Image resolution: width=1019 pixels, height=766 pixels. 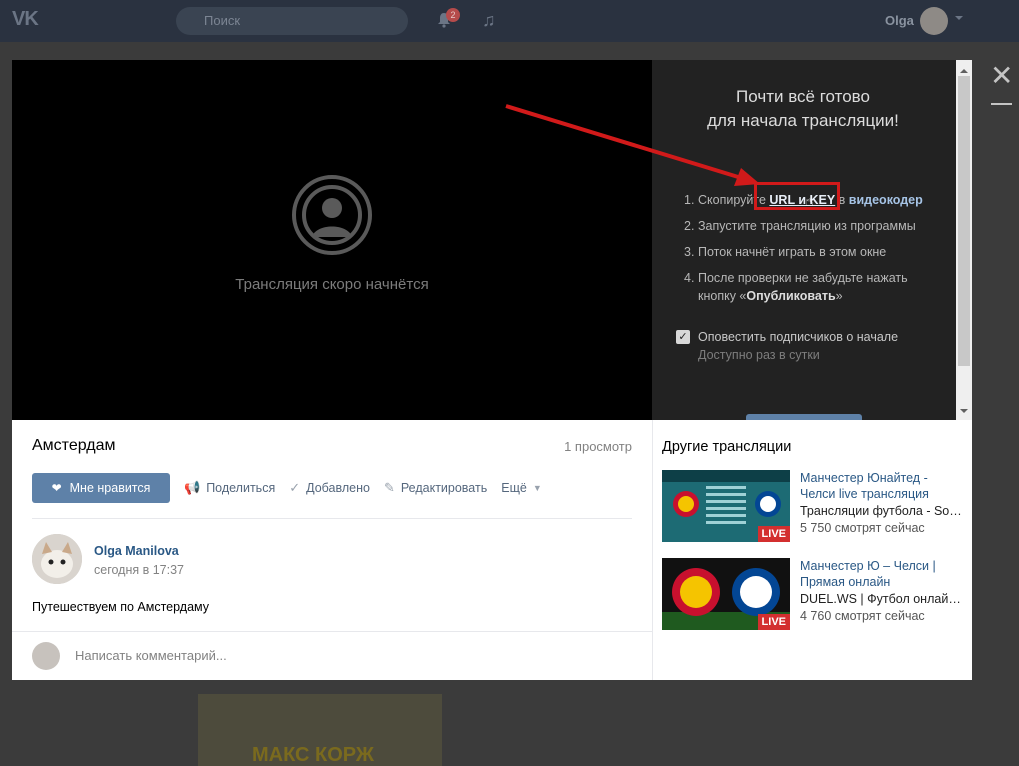 What do you see at coordinates (46, 656) in the screenshot?
I see `commenter-avatar` at bounding box center [46, 656].